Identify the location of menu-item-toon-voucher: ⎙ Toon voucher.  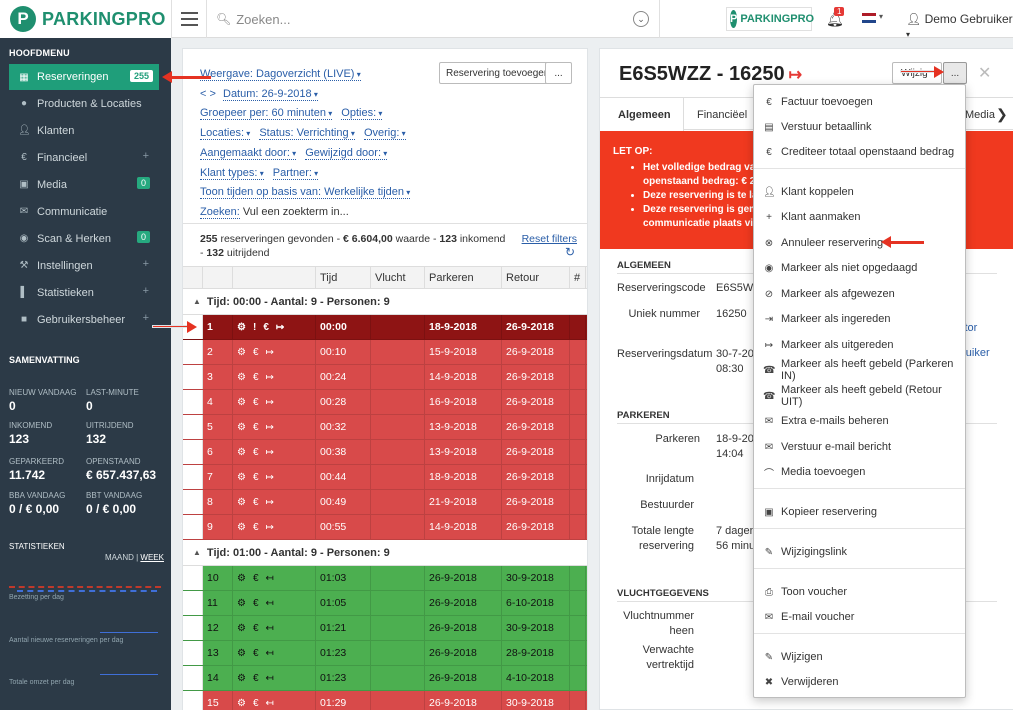
(859, 592).